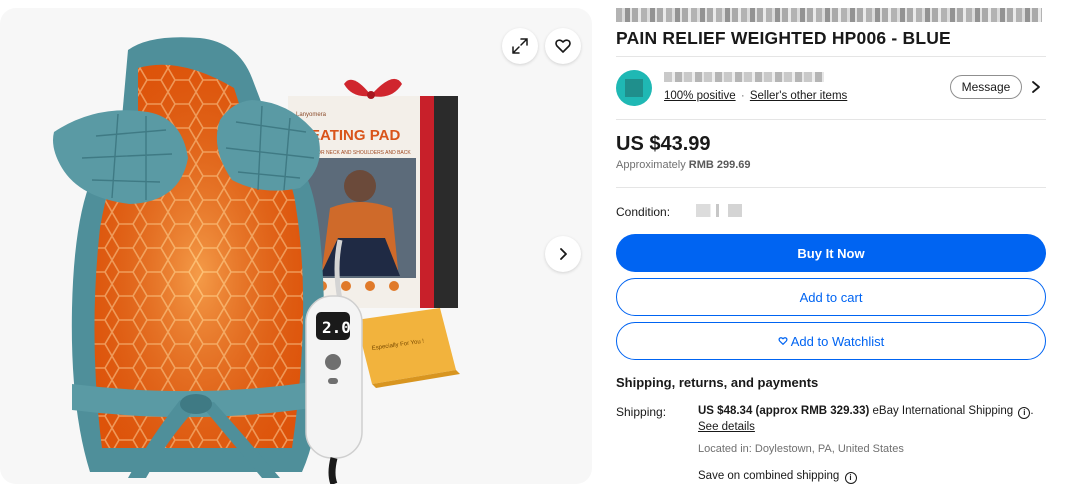  I want to click on seller-feedback-link: 100% positive, so click(700, 96).